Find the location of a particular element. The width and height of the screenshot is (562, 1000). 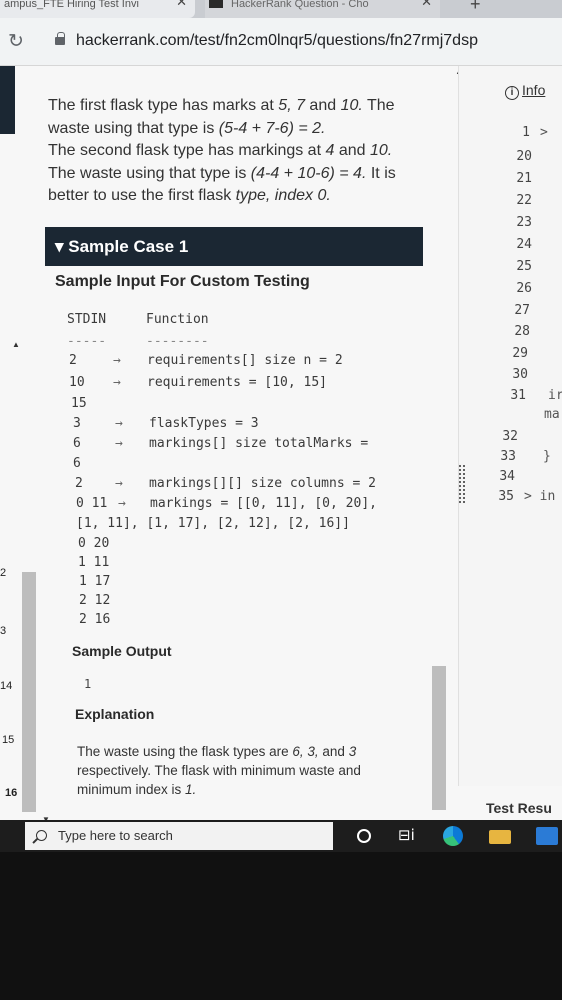

line-number: 20 is located at coordinates (524, 156).